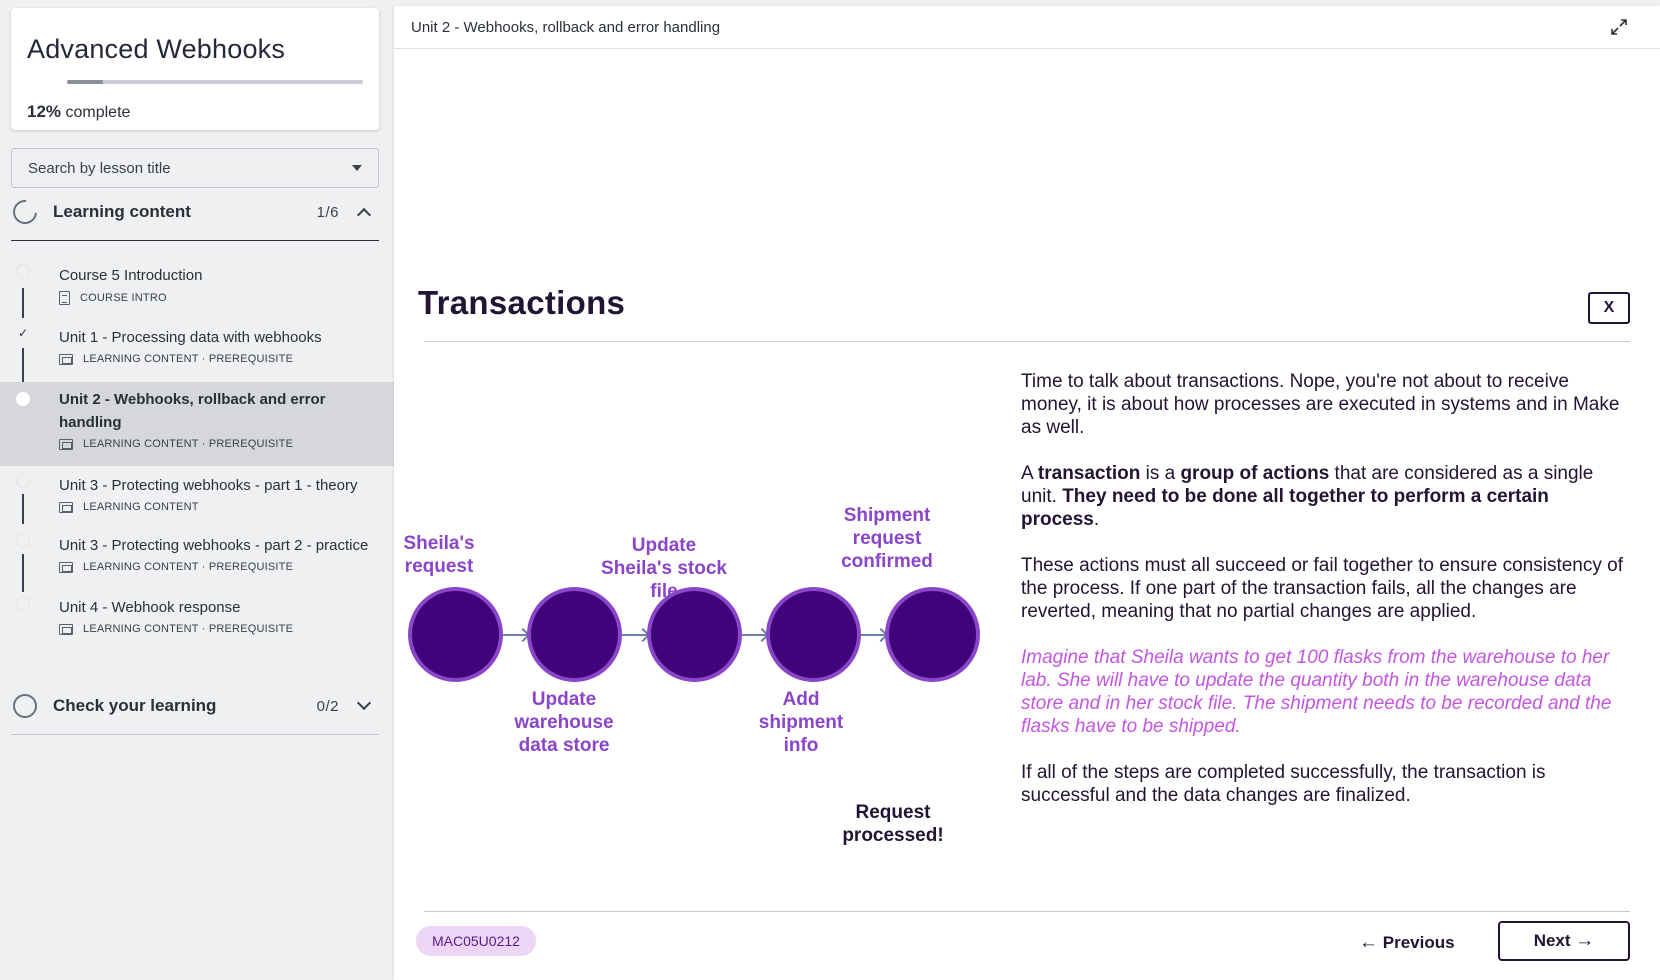  What do you see at coordinates (1619, 27) in the screenshot?
I see `expand-fullscreen-icon` at bounding box center [1619, 27].